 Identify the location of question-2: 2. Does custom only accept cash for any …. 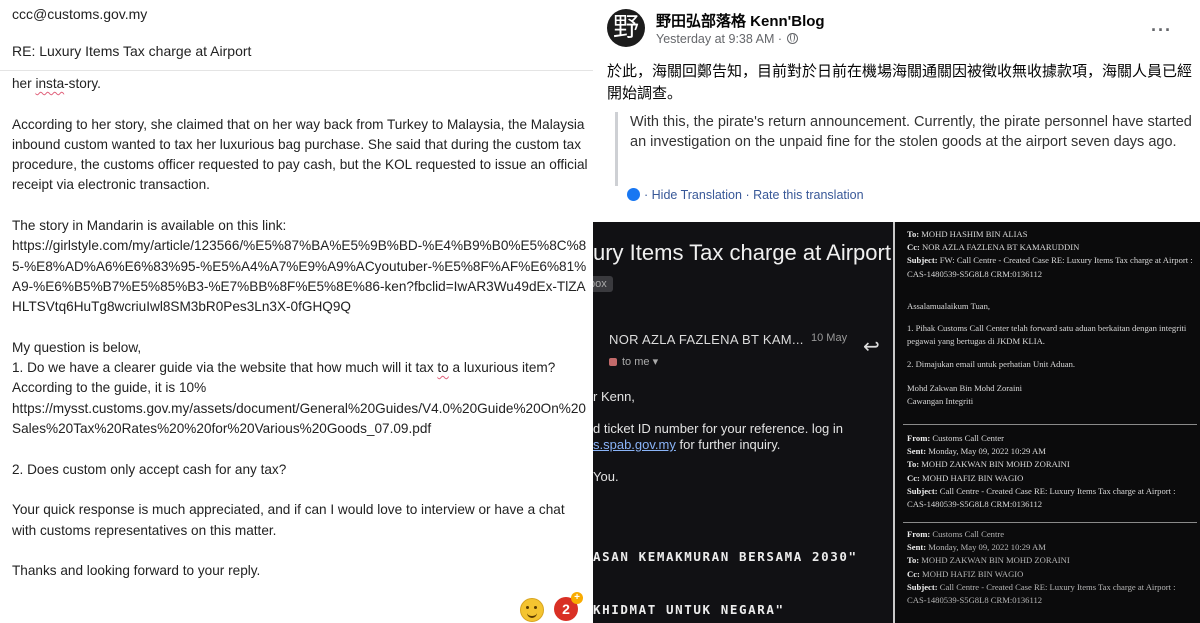
(149, 469).